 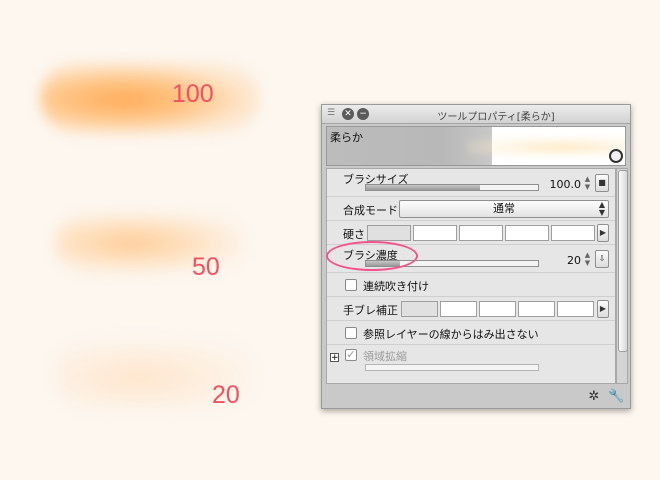 I want to click on sample-label-100: 100, so click(x=193, y=94).